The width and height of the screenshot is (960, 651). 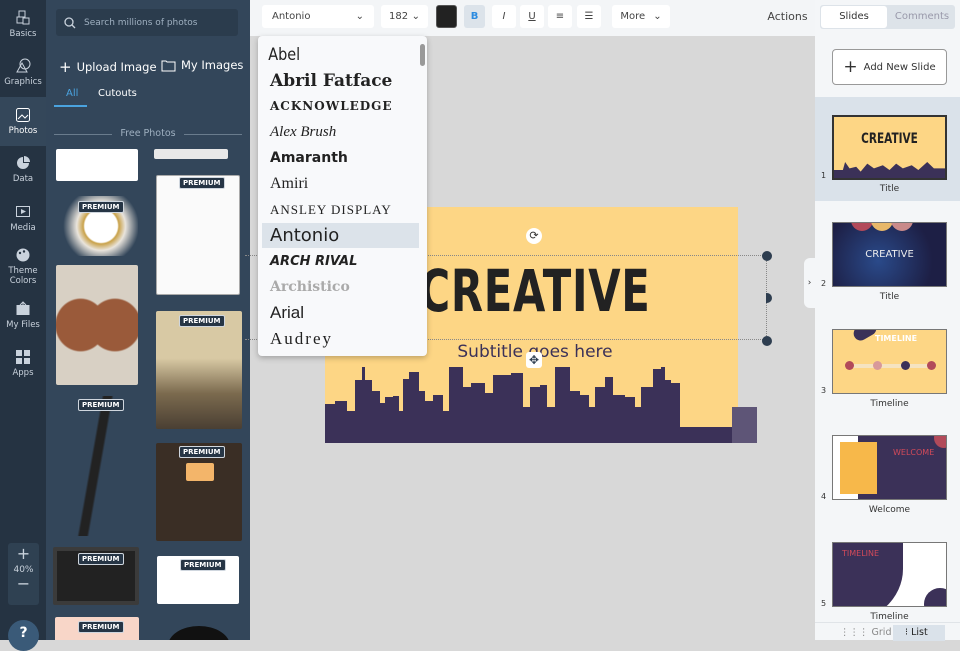 I want to click on actions-button: Actions, so click(x=787, y=16).